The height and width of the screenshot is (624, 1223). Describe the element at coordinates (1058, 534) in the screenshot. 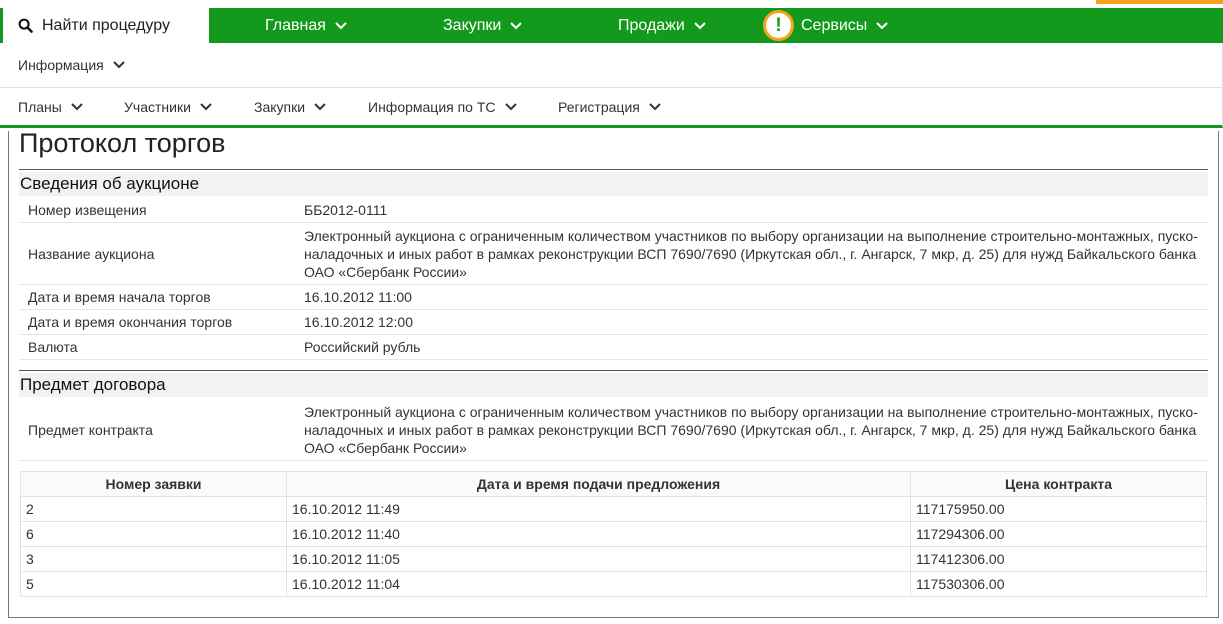

I see `bid-price: 117294306.00` at that location.